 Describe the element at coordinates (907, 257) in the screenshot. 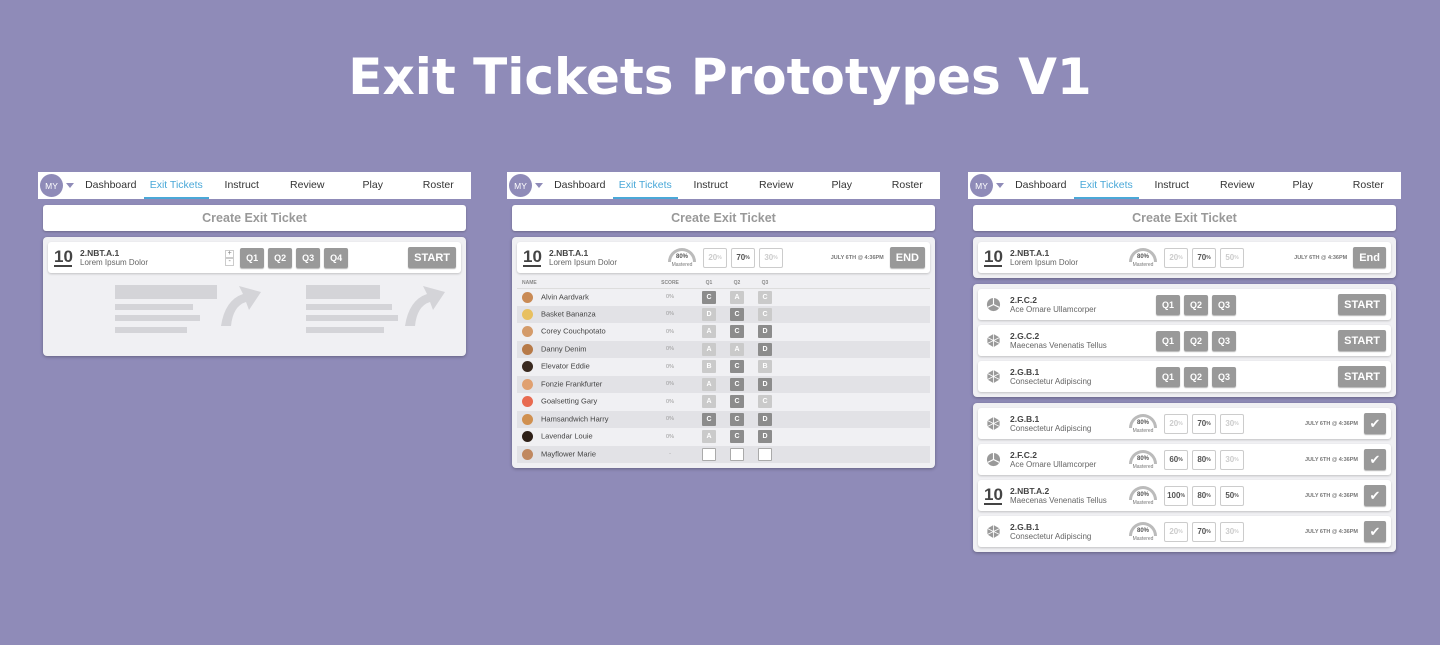

I see `end-button: END` at that location.